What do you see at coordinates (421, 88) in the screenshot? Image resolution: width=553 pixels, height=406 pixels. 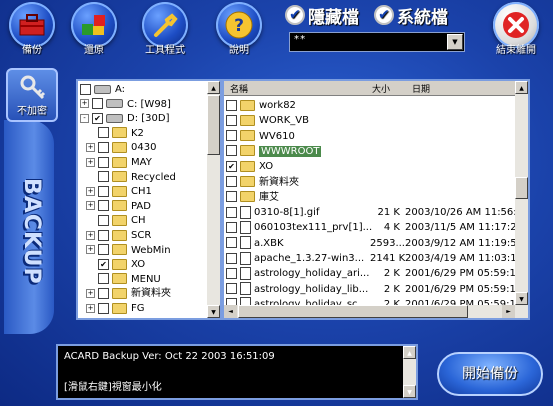 I see `column-date: 日期` at bounding box center [421, 88].